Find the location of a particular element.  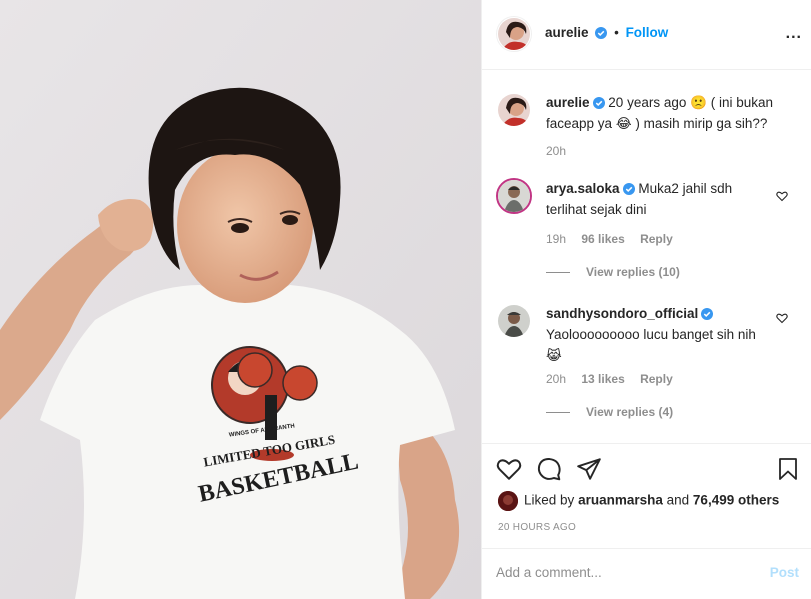

liked-by-avatar is located at coordinates (508, 501).